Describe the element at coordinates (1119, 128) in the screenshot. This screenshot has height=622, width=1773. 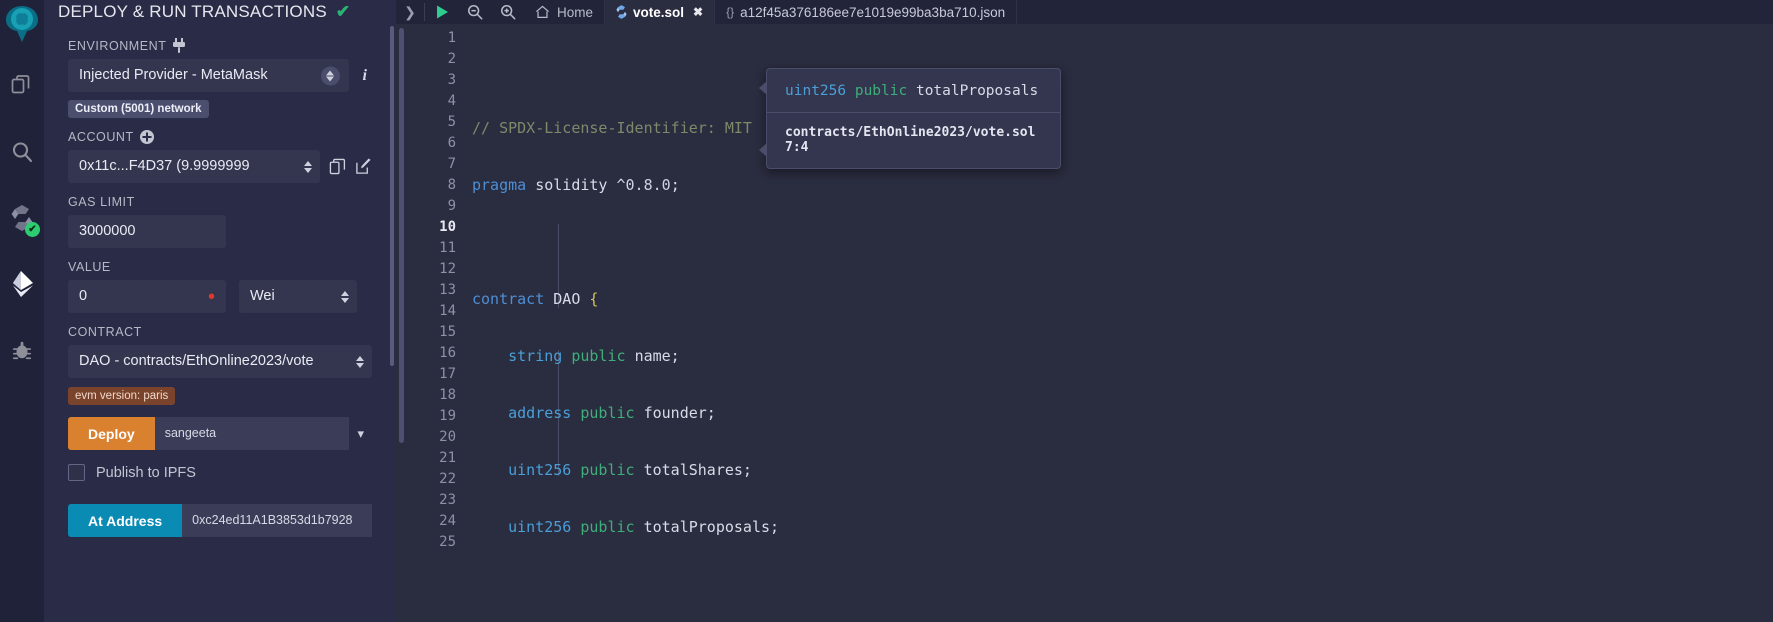
I see `code-line: // SPDX-License-Identifier: MIT` at that location.